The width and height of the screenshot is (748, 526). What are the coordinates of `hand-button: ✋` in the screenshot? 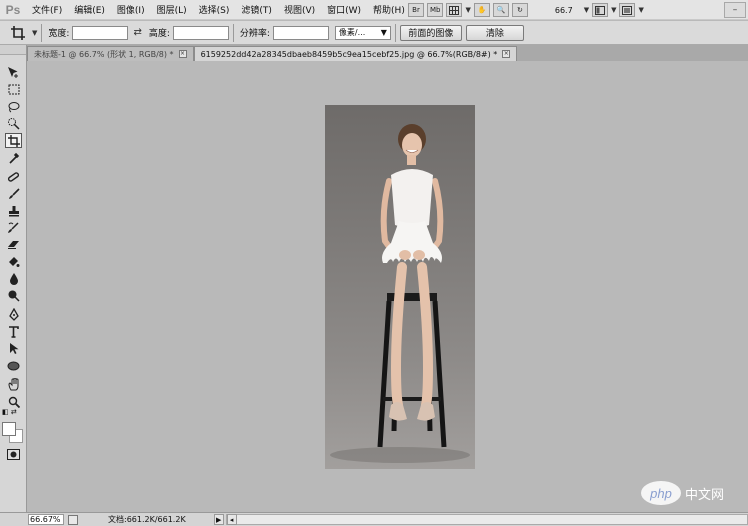 It's located at (481, 10).